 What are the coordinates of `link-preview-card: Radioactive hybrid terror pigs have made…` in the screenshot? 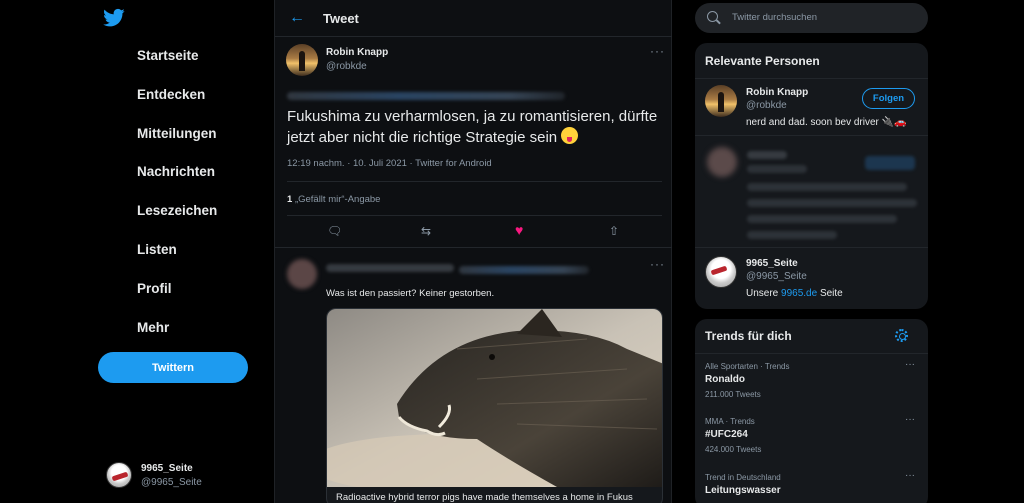 It's located at (494, 405).